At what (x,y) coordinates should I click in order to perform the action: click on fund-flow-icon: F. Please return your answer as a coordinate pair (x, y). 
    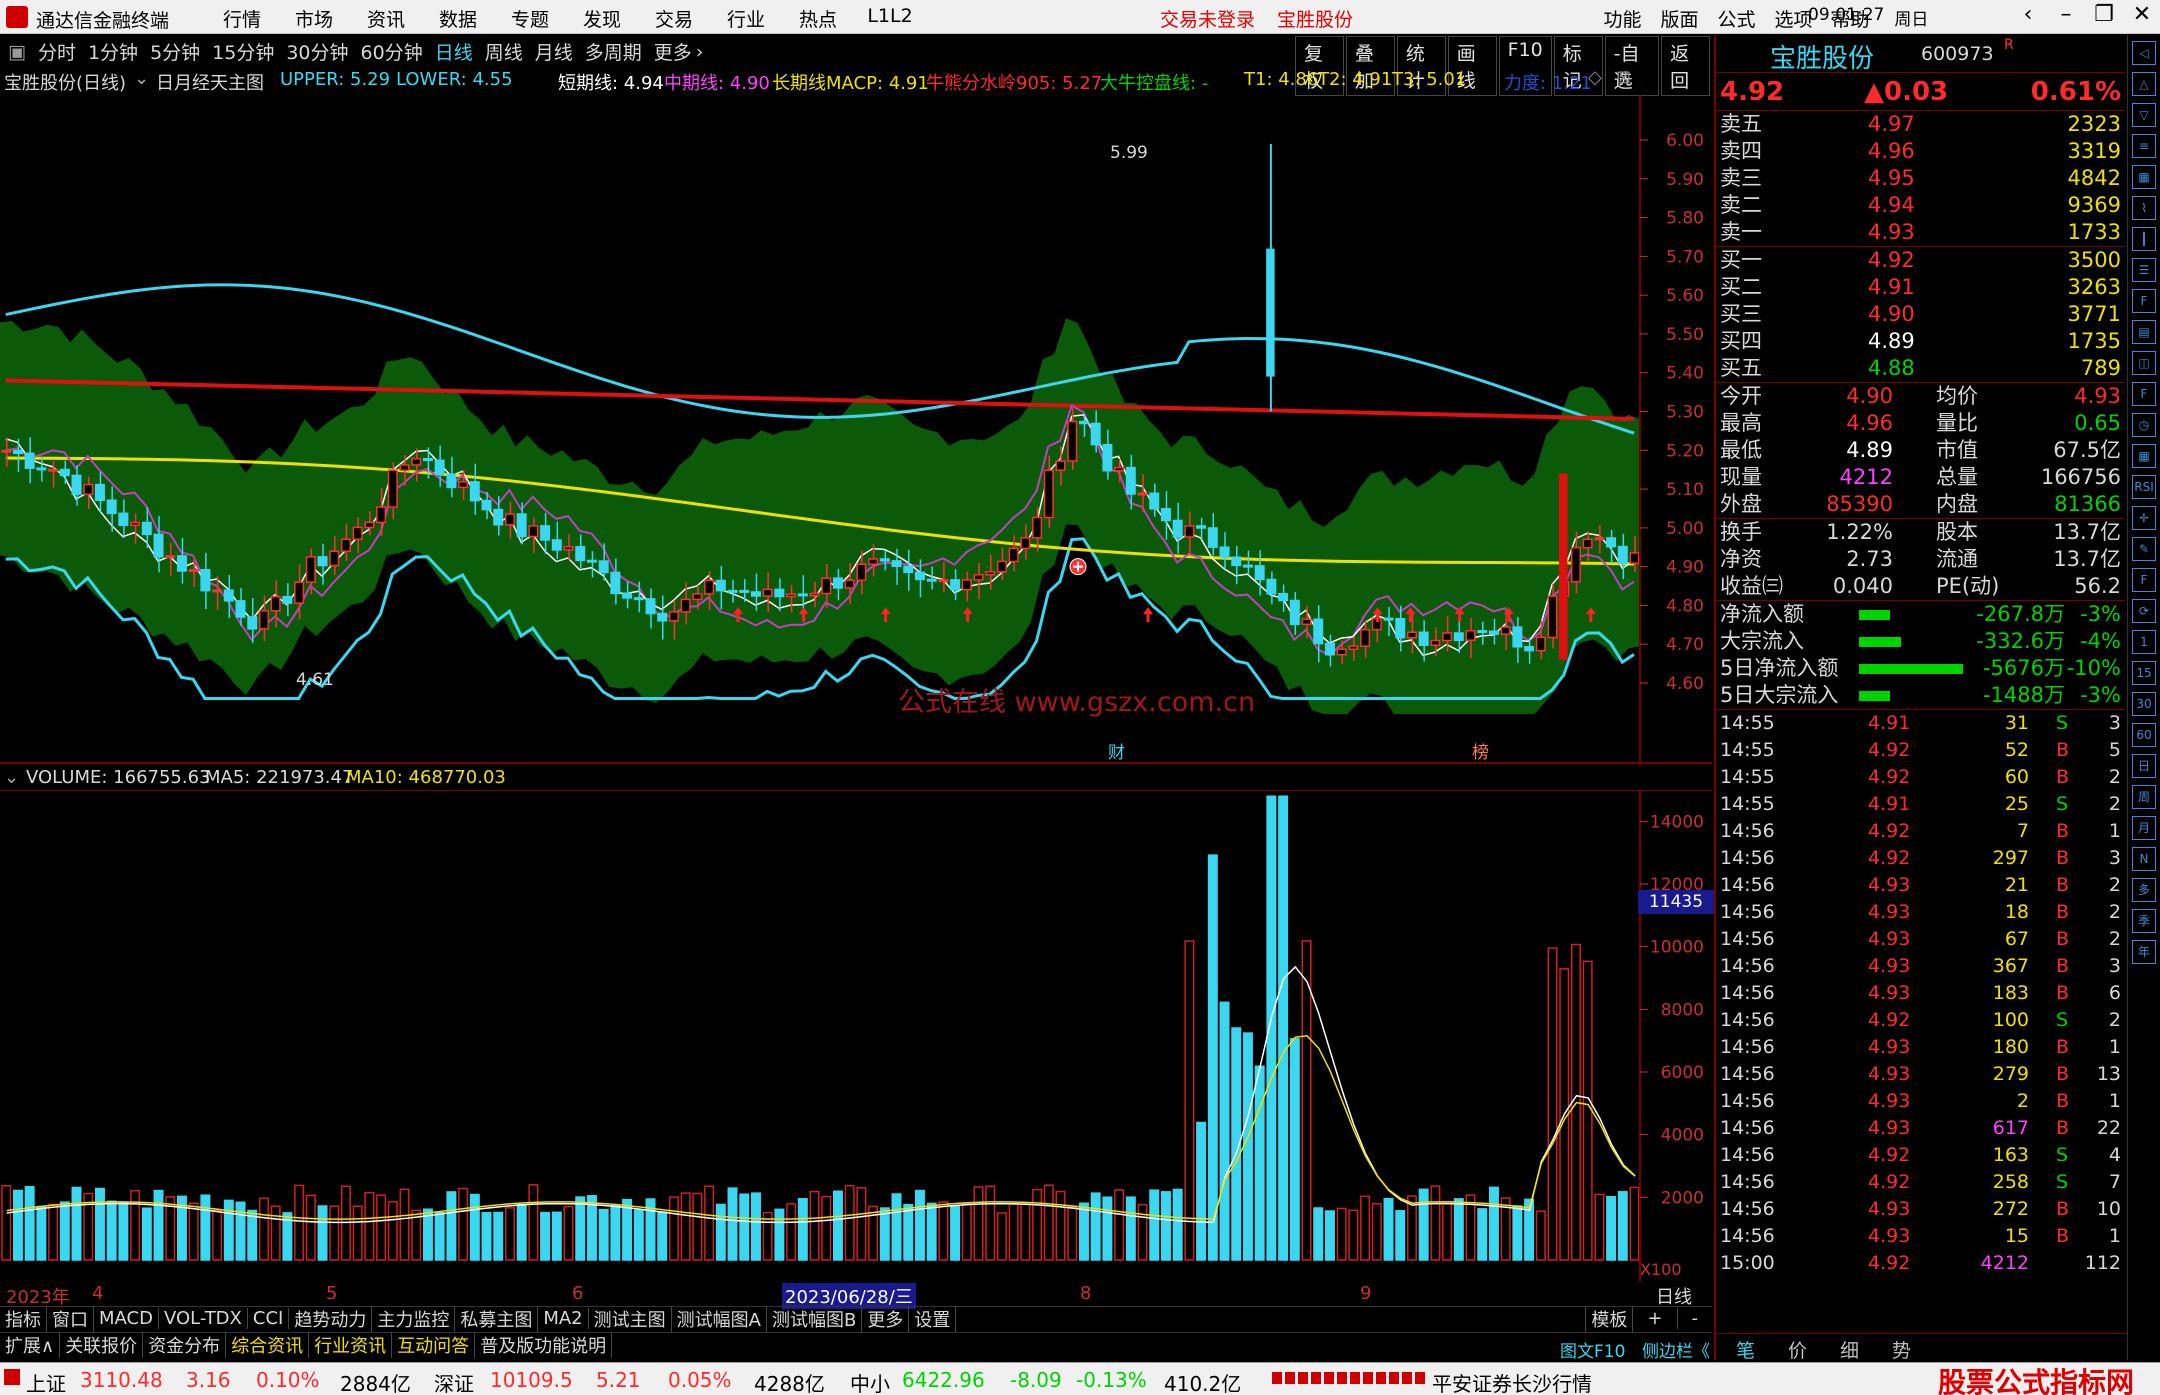
    Looking at the image, I should click on (2144, 394).